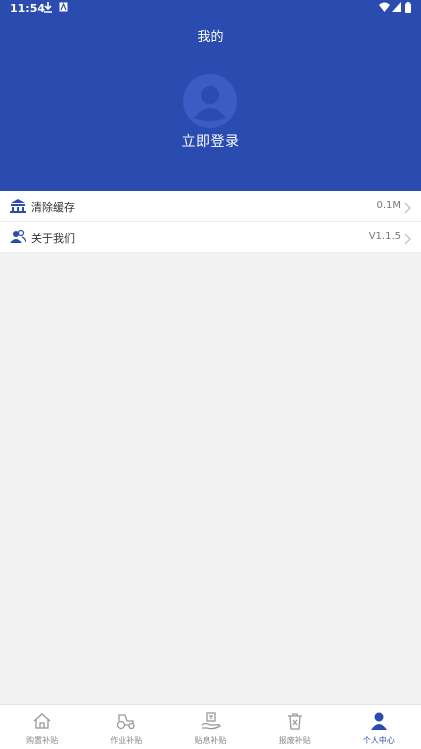  Describe the element at coordinates (126, 722) in the screenshot. I see `tractor-icon` at that location.